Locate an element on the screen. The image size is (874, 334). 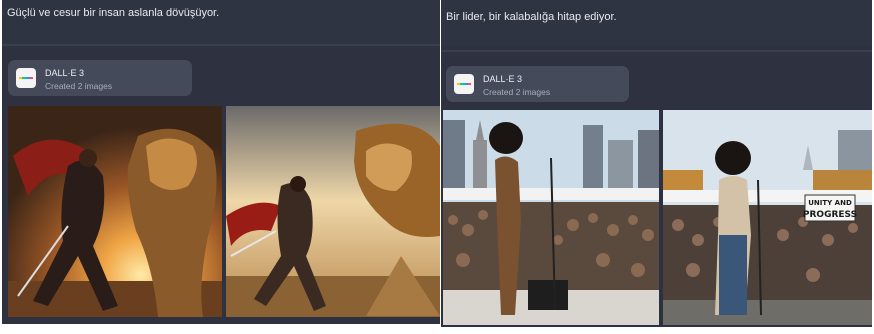
user-prompt-text: Bir lider, bir kalabalığa hitap ediyor. is located at coordinates (531, 17).